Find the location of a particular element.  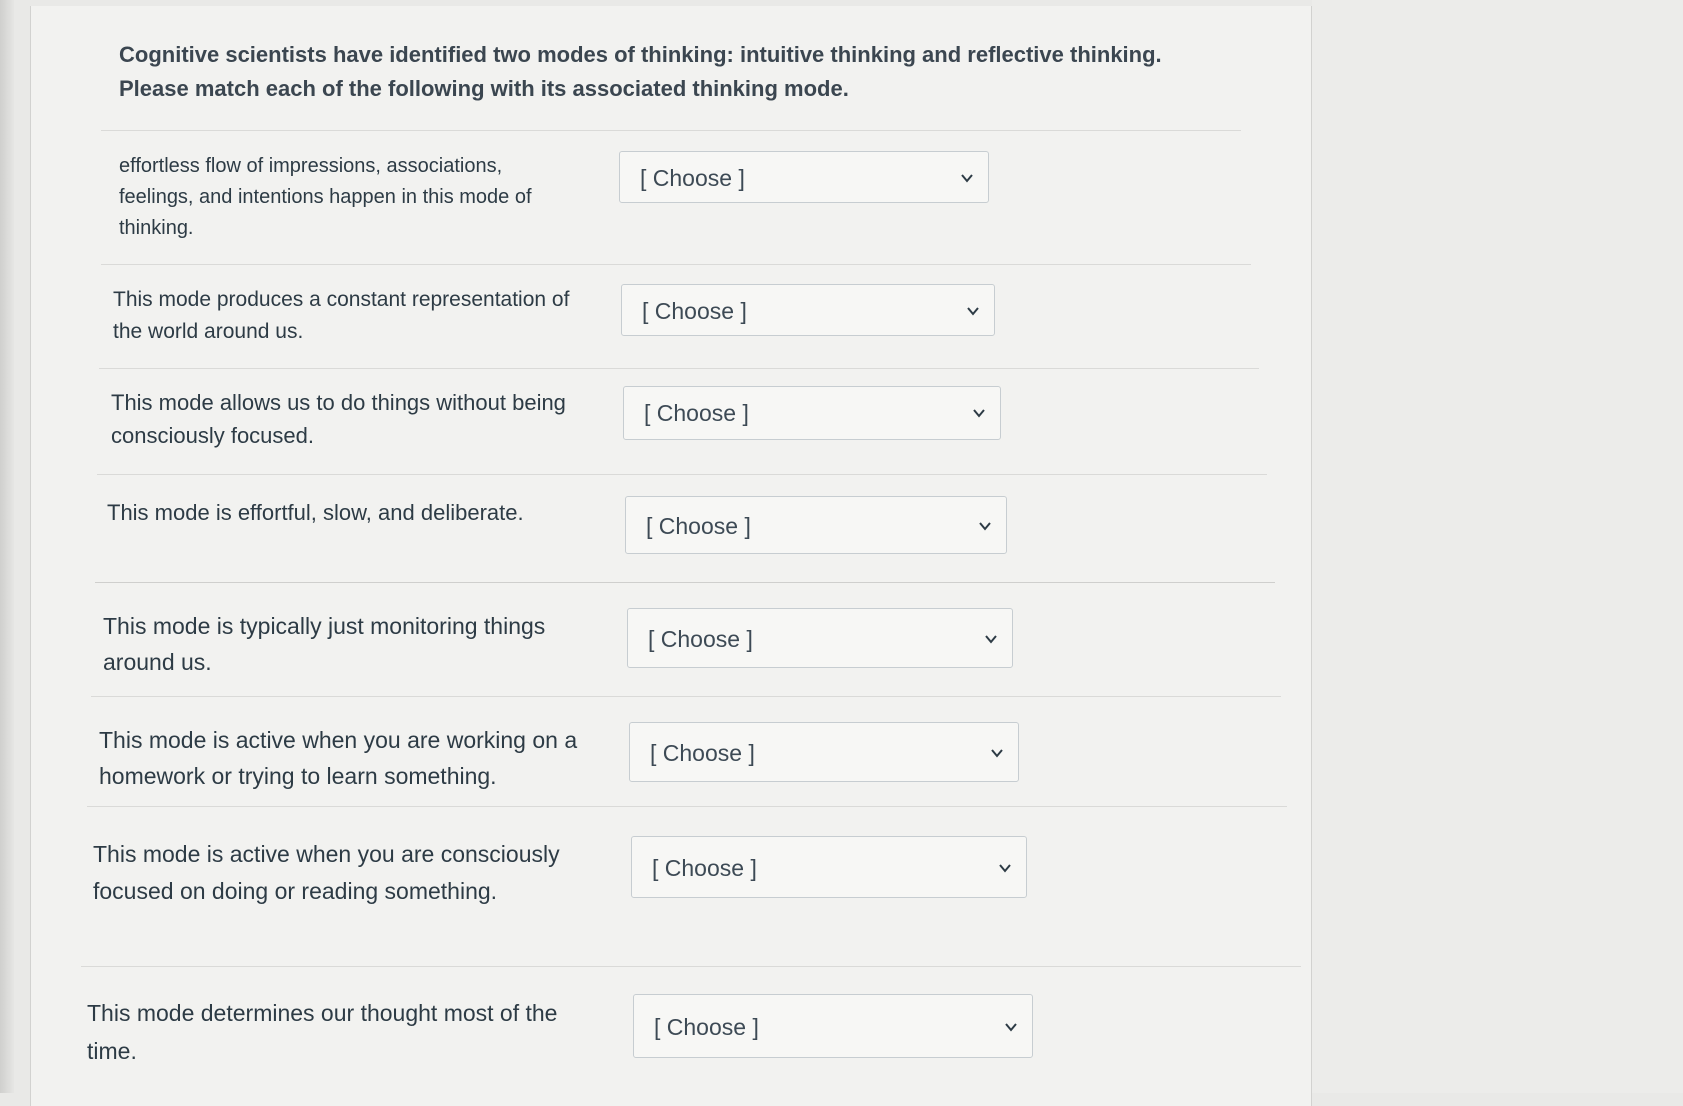

screen-edge is located at coordinates (7, 546).